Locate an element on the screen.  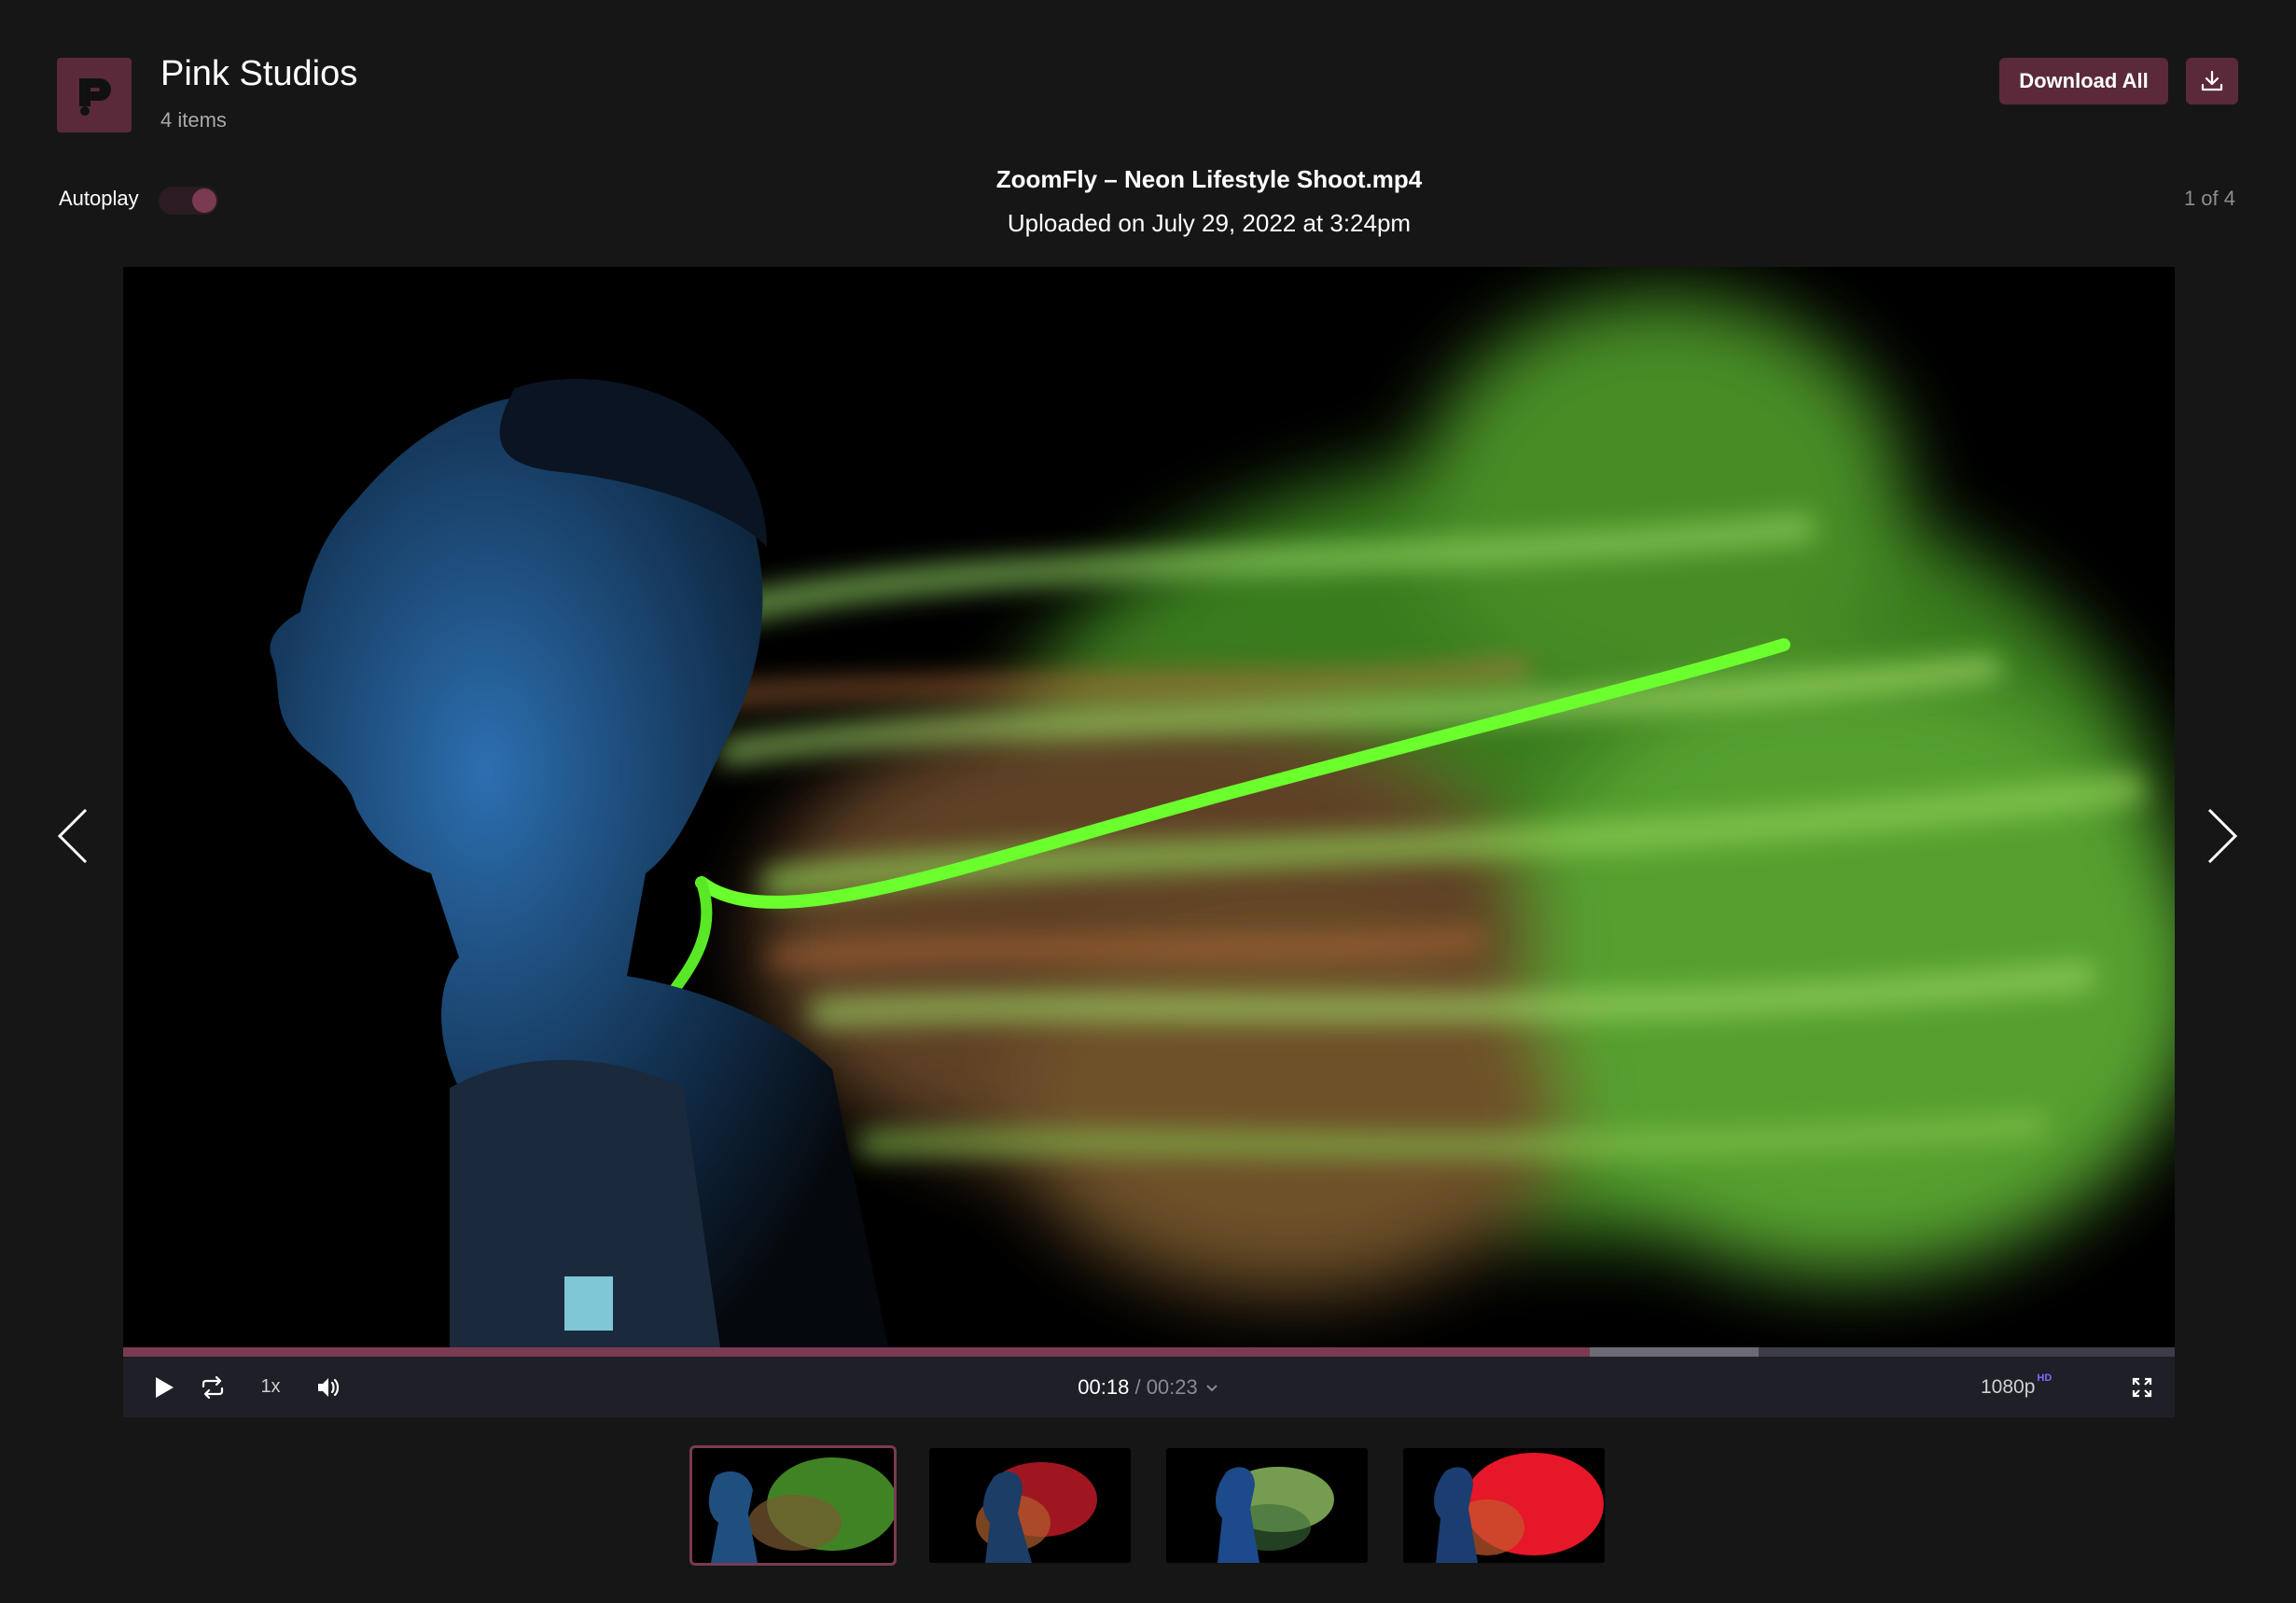
volume-button is located at coordinates (329, 1387).